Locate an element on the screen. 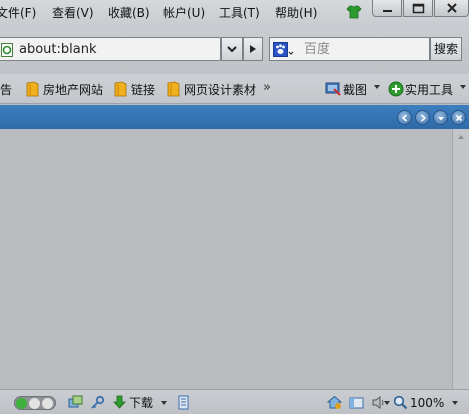 This screenshot has width=469, height=414. favorite-item-report: 报告 is located at coordinates (6, 90).